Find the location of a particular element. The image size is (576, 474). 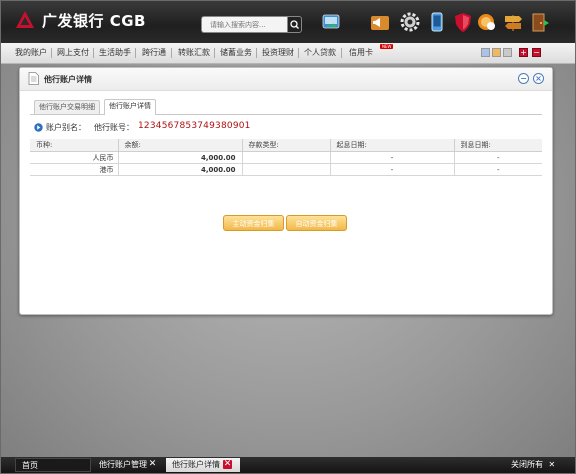

nav-item-cross-bank: 跨行通 is located at coordinates (154, 52).